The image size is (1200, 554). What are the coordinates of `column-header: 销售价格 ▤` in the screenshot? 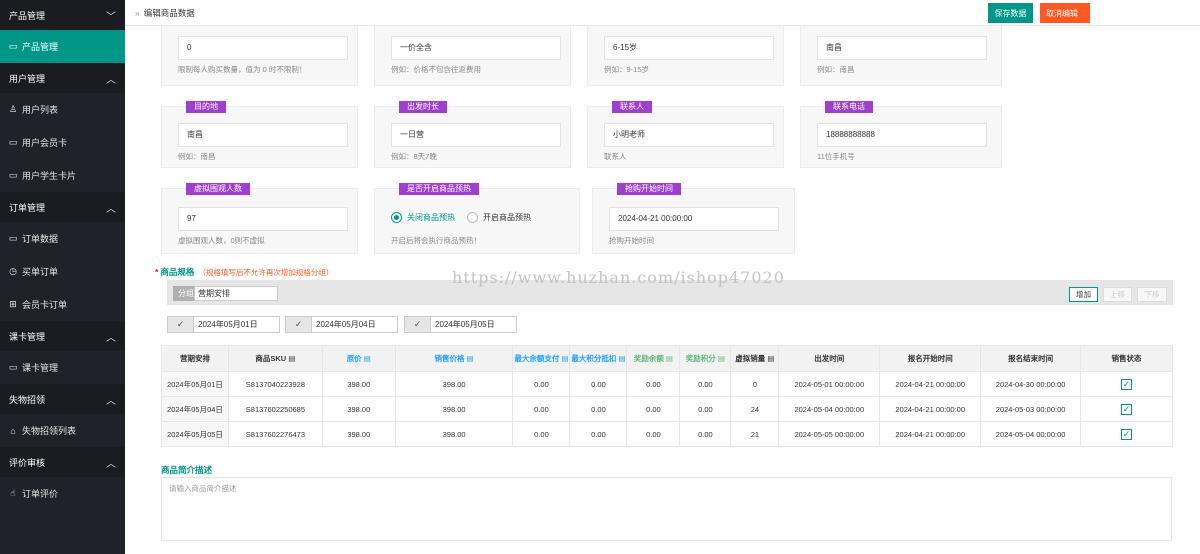 It's located at (454, 358).